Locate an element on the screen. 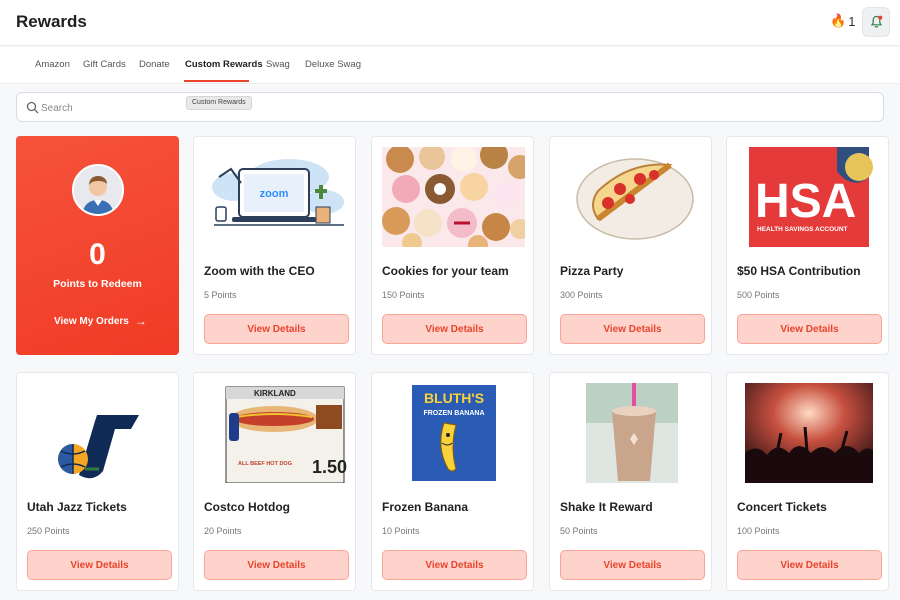 Image resolution: width=900 pixels, height=600 pixels. search-icon is located at coordinates (32, 107).